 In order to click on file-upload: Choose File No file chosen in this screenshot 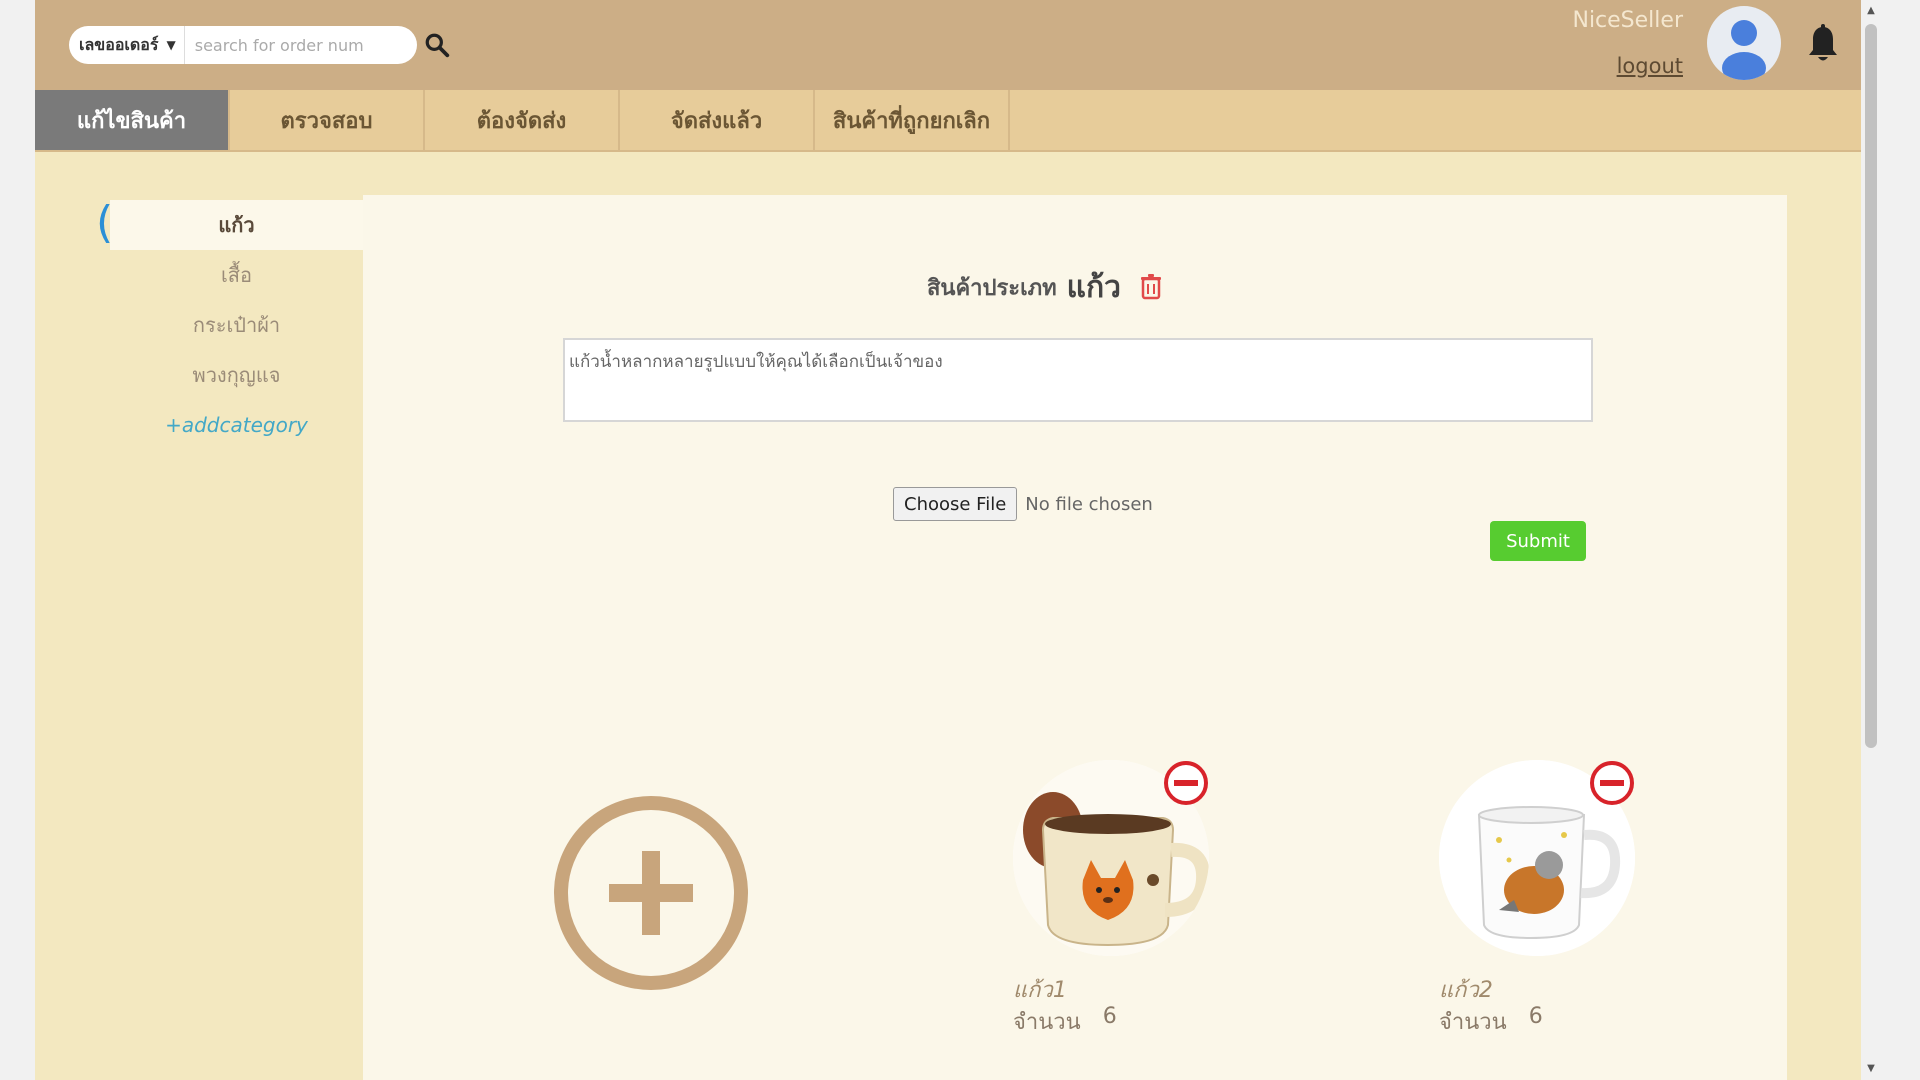, I will do `click(1023, 504)`.